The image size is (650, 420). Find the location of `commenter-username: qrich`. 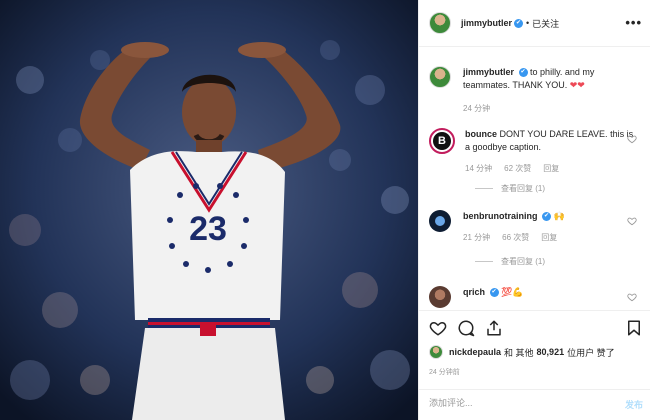

commenter-username: qrich is located at coordinates (474, 292).